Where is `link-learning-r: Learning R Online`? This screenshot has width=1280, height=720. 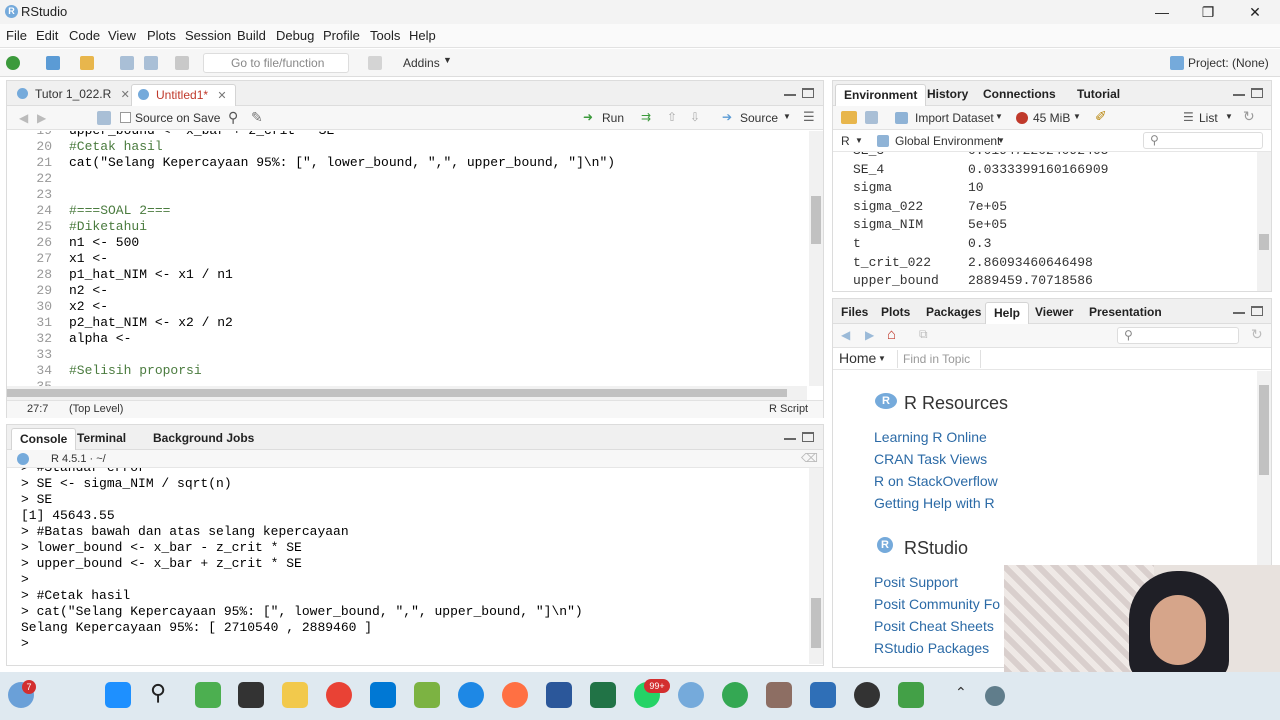
link-learning-r: Learning R Online is located at coordinates (930, 437).